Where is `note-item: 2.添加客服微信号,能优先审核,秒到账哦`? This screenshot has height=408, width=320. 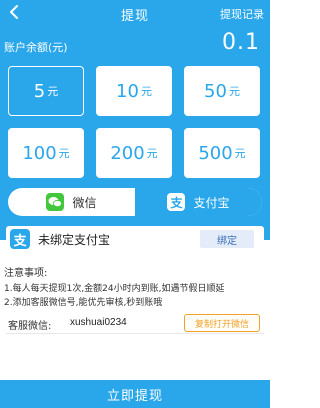
note-item: 2.添加客服微信号,能优先审核,秒到账哦 is located at coordinates (83, 303).